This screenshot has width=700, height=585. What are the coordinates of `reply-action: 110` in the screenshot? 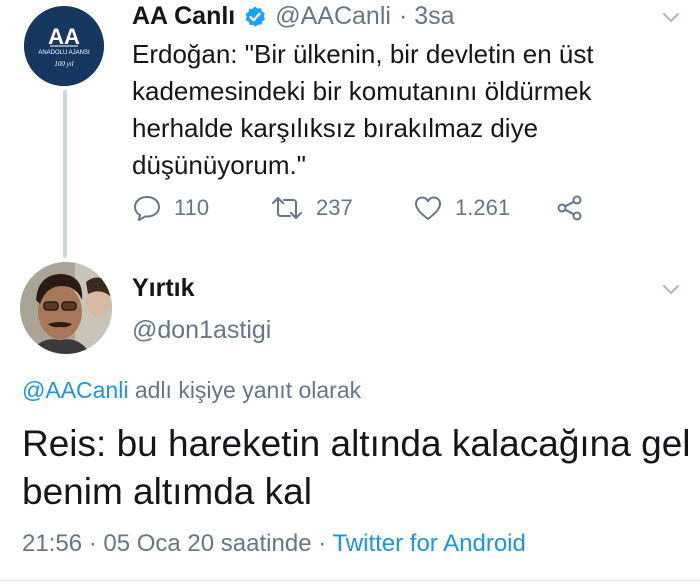 It's located at (170, 208).